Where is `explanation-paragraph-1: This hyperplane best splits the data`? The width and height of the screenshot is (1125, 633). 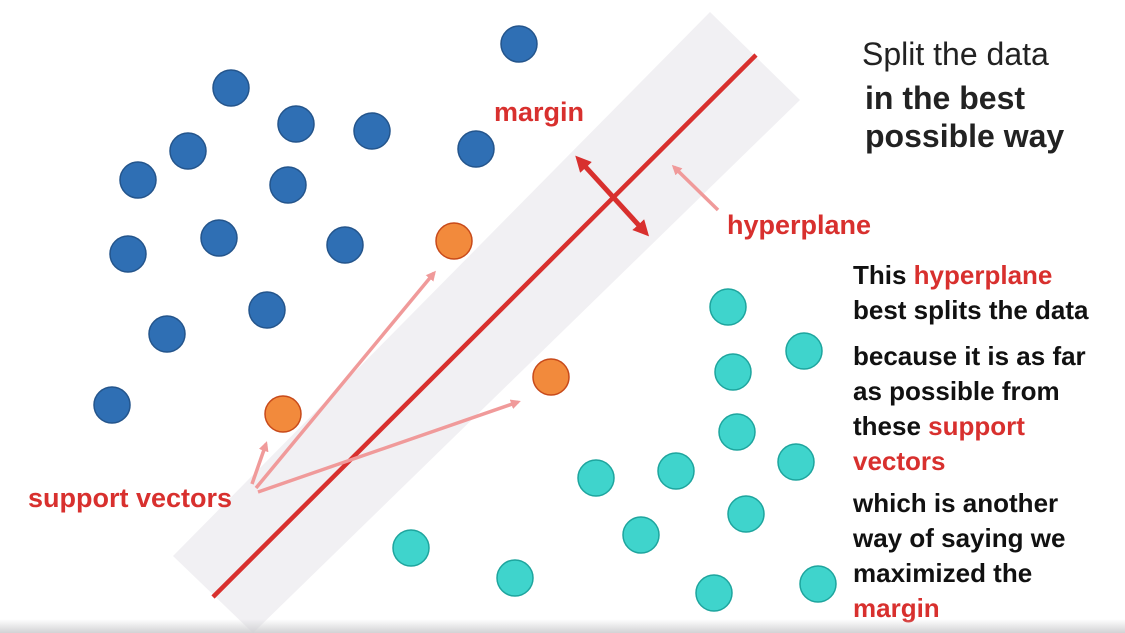
explanation-paragraph-1: This hyperplane best splits the data is located at coordinates (971, 293).